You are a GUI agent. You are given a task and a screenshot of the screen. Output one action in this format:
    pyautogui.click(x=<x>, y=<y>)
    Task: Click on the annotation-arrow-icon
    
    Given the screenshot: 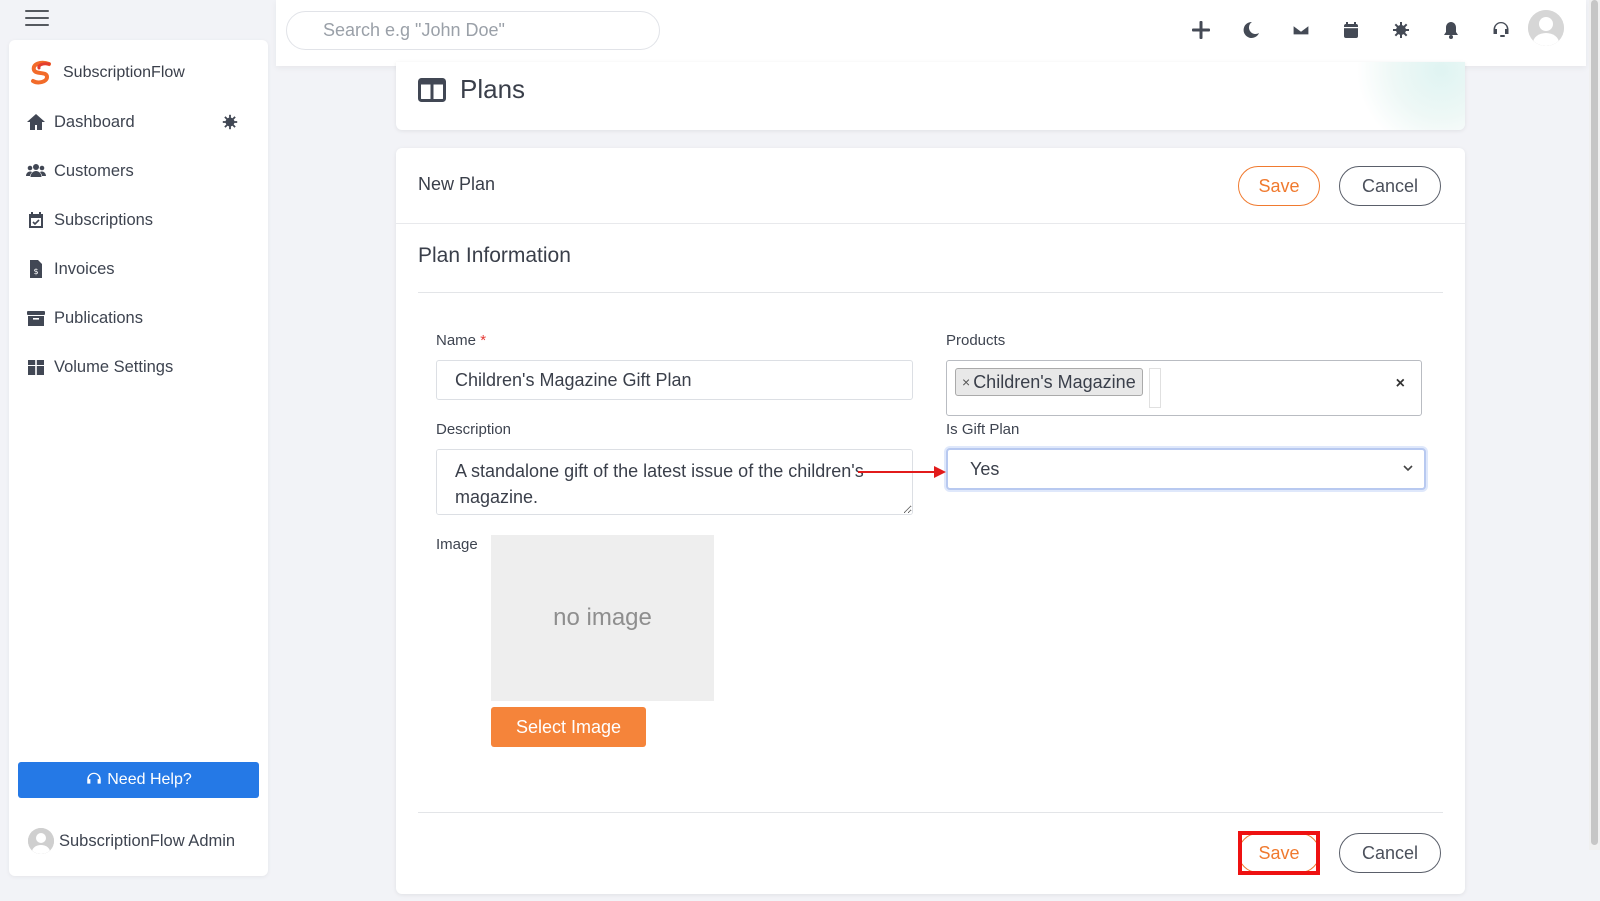 What is the action you would take?
    pyautogui.click(x=902, y=472)
    